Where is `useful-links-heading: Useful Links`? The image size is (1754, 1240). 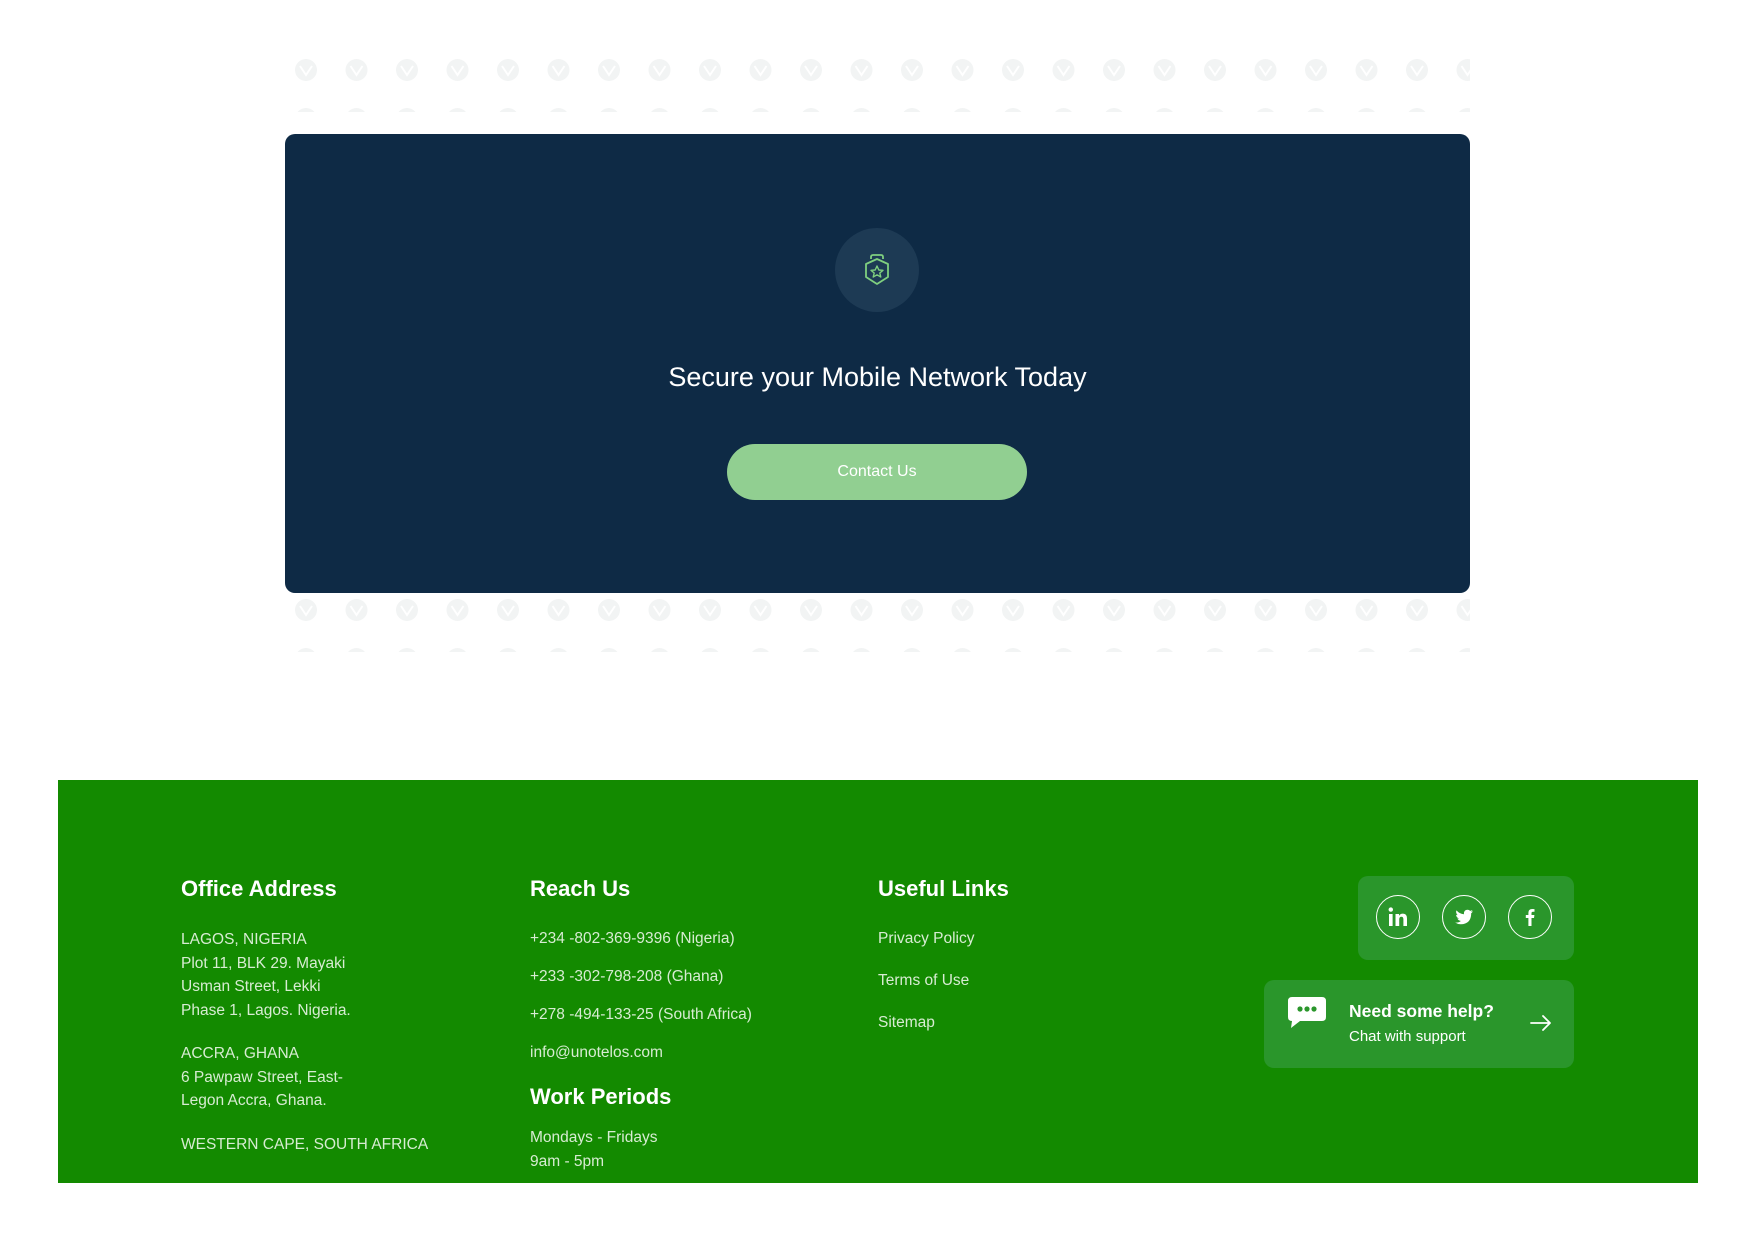 useful-links-heading: Useful Links is located at coordinates (943, 888).